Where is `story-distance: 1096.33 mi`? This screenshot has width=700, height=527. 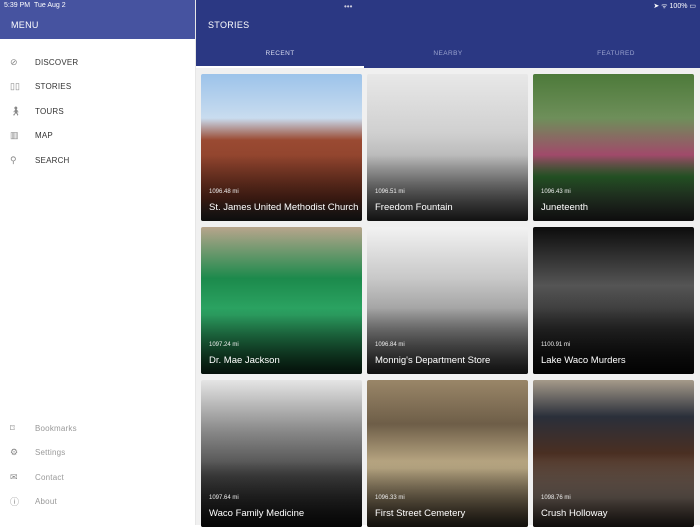
story-distance: 1096.33 mi is located at coordinates (390, 498).